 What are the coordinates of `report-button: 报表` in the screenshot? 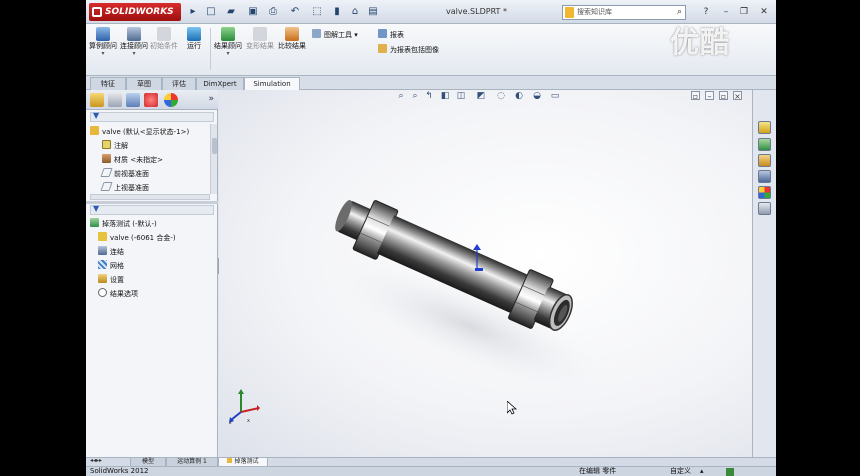 It's located at (391, 34).